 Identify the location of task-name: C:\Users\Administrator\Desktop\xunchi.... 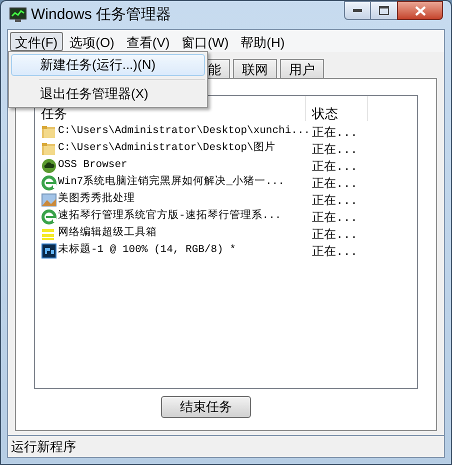
(184, 132).